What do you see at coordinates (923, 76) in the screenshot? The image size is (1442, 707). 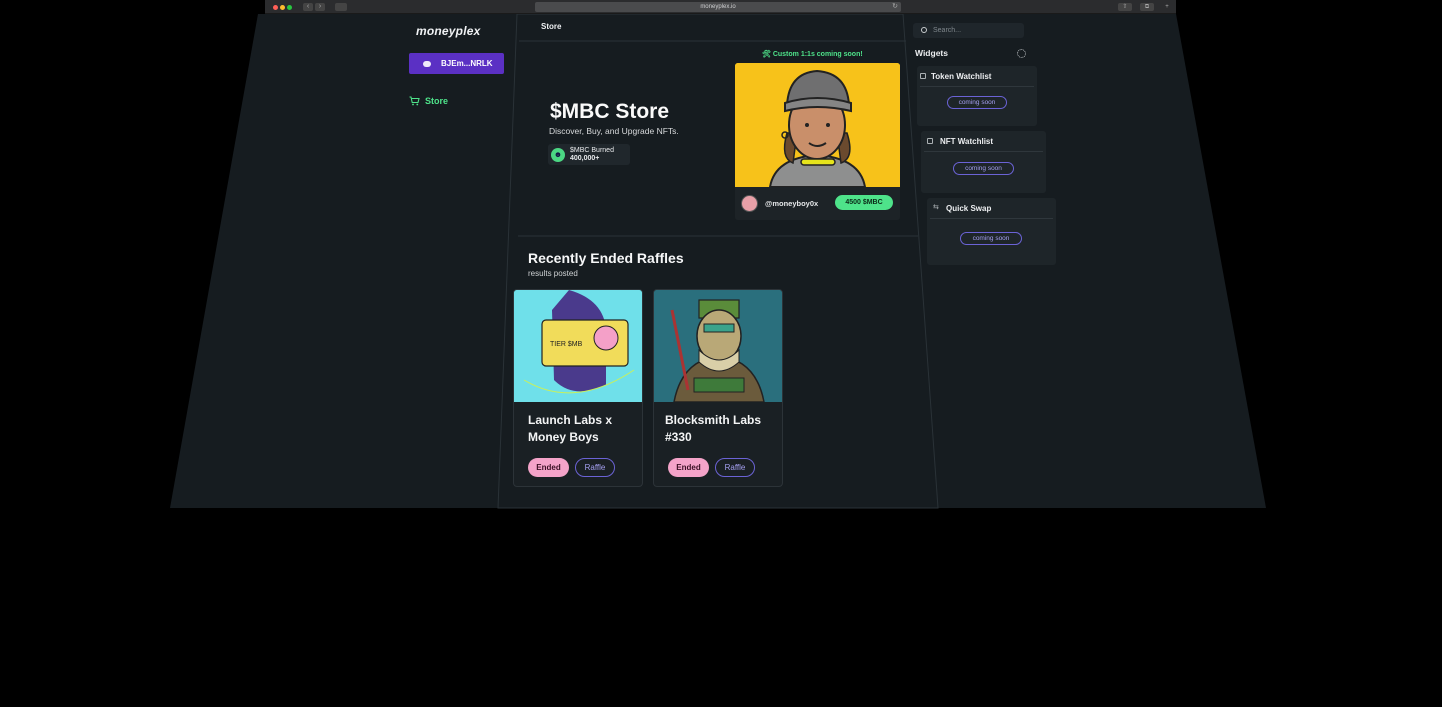 I see `coin-icon` at bounding box center [923, 76].